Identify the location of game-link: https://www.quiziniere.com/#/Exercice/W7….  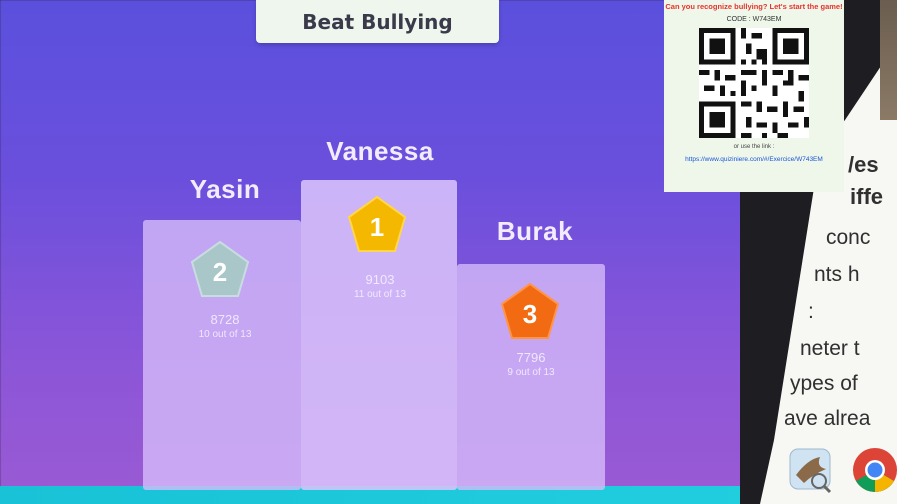
(754, 159).